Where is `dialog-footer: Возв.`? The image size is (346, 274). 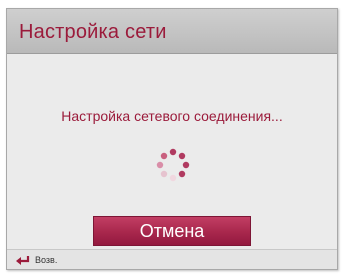
dialog-footer: Возв. is located at coordinates (172, 259).